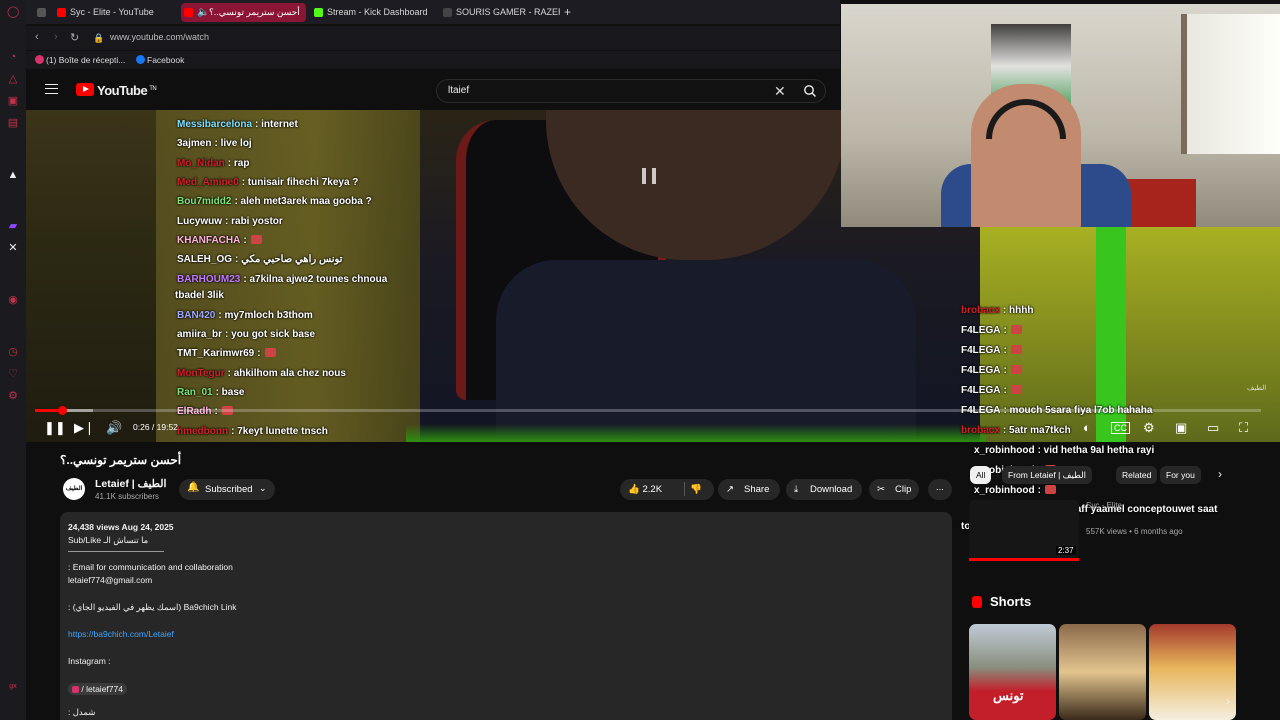 Image resolution: width=1280 pixels, height=720 pixels. I want to click on captions-button: CC, so click(1120, 428).